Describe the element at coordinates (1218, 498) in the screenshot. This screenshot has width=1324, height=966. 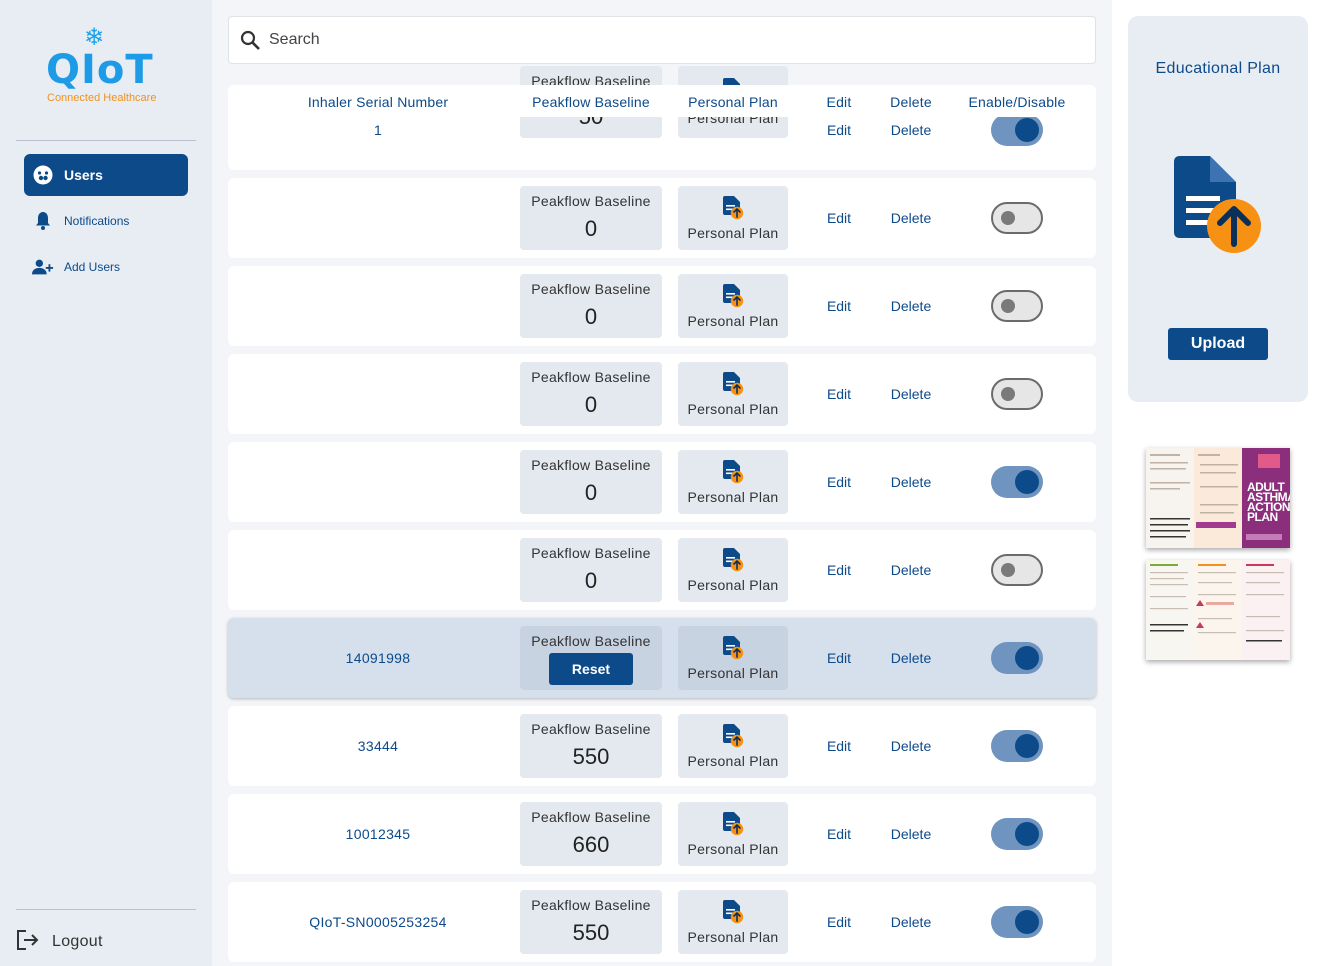
I see `asthma-plan-thumbnail-front: ADULT ASTHMA ACTION PLAN` at that location.